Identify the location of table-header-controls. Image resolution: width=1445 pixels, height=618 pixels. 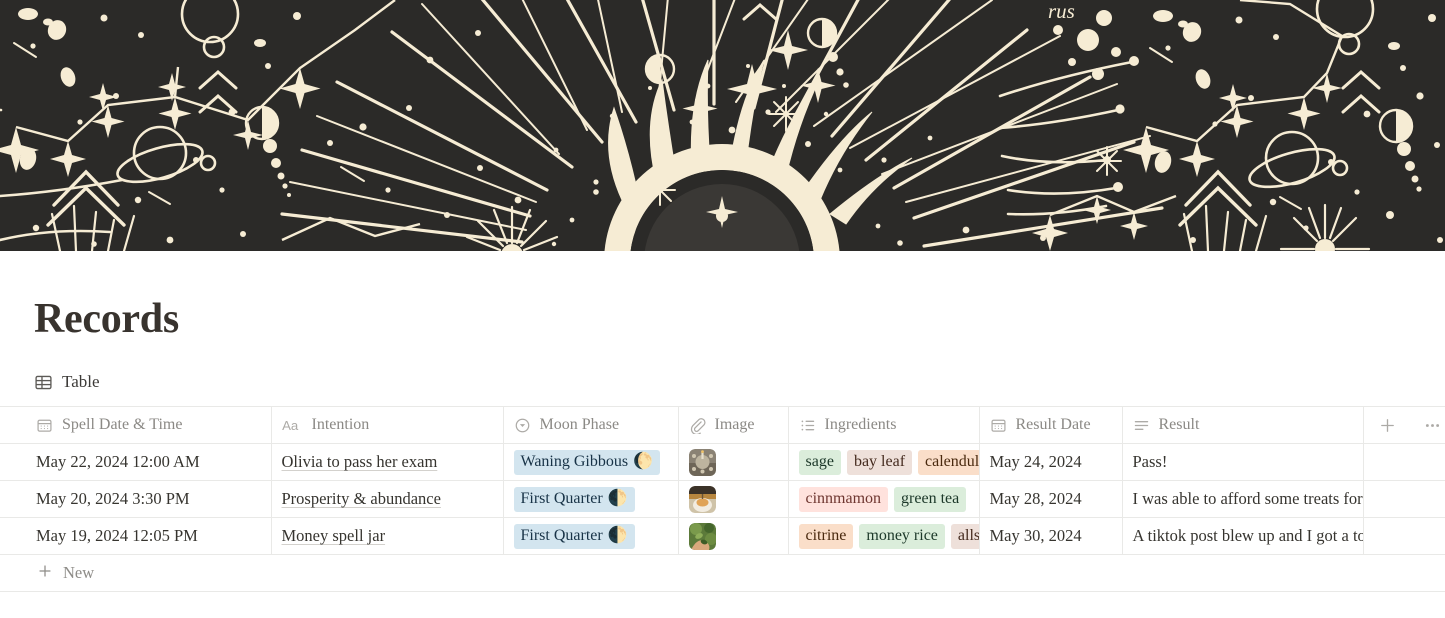
(1404, 425).